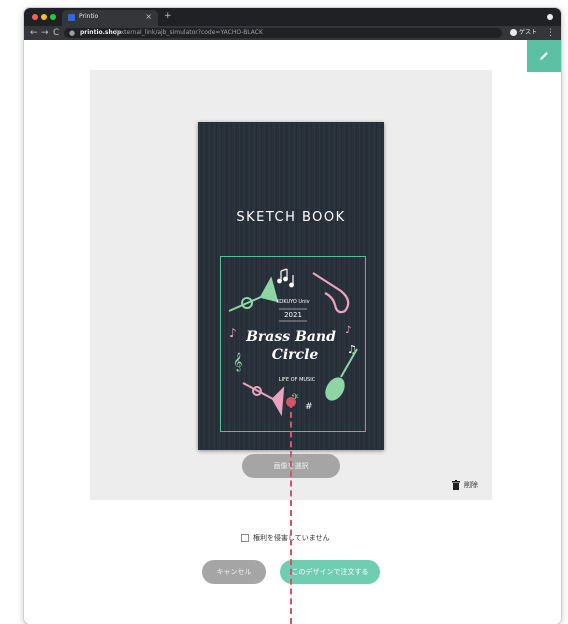 The image size is (568, 624). Describe the element at coordinates (292, 17) in the screenshot. I see `tab-bar: Printio × +` at that location.